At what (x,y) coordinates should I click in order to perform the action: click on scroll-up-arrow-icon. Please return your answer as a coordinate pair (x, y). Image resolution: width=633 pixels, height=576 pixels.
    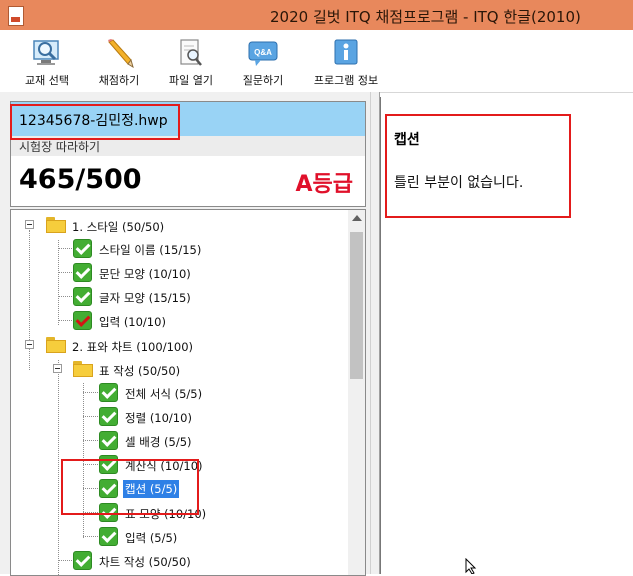
    Looking at the image, I should click on (357, 218).